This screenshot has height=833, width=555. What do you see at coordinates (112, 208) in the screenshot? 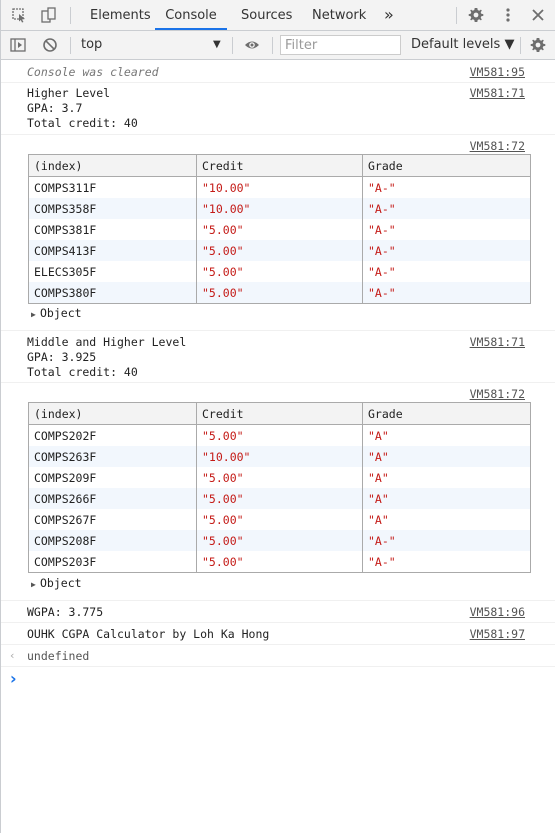
I see `table-cell: COMPS358F` at bounding box center [112, 208].